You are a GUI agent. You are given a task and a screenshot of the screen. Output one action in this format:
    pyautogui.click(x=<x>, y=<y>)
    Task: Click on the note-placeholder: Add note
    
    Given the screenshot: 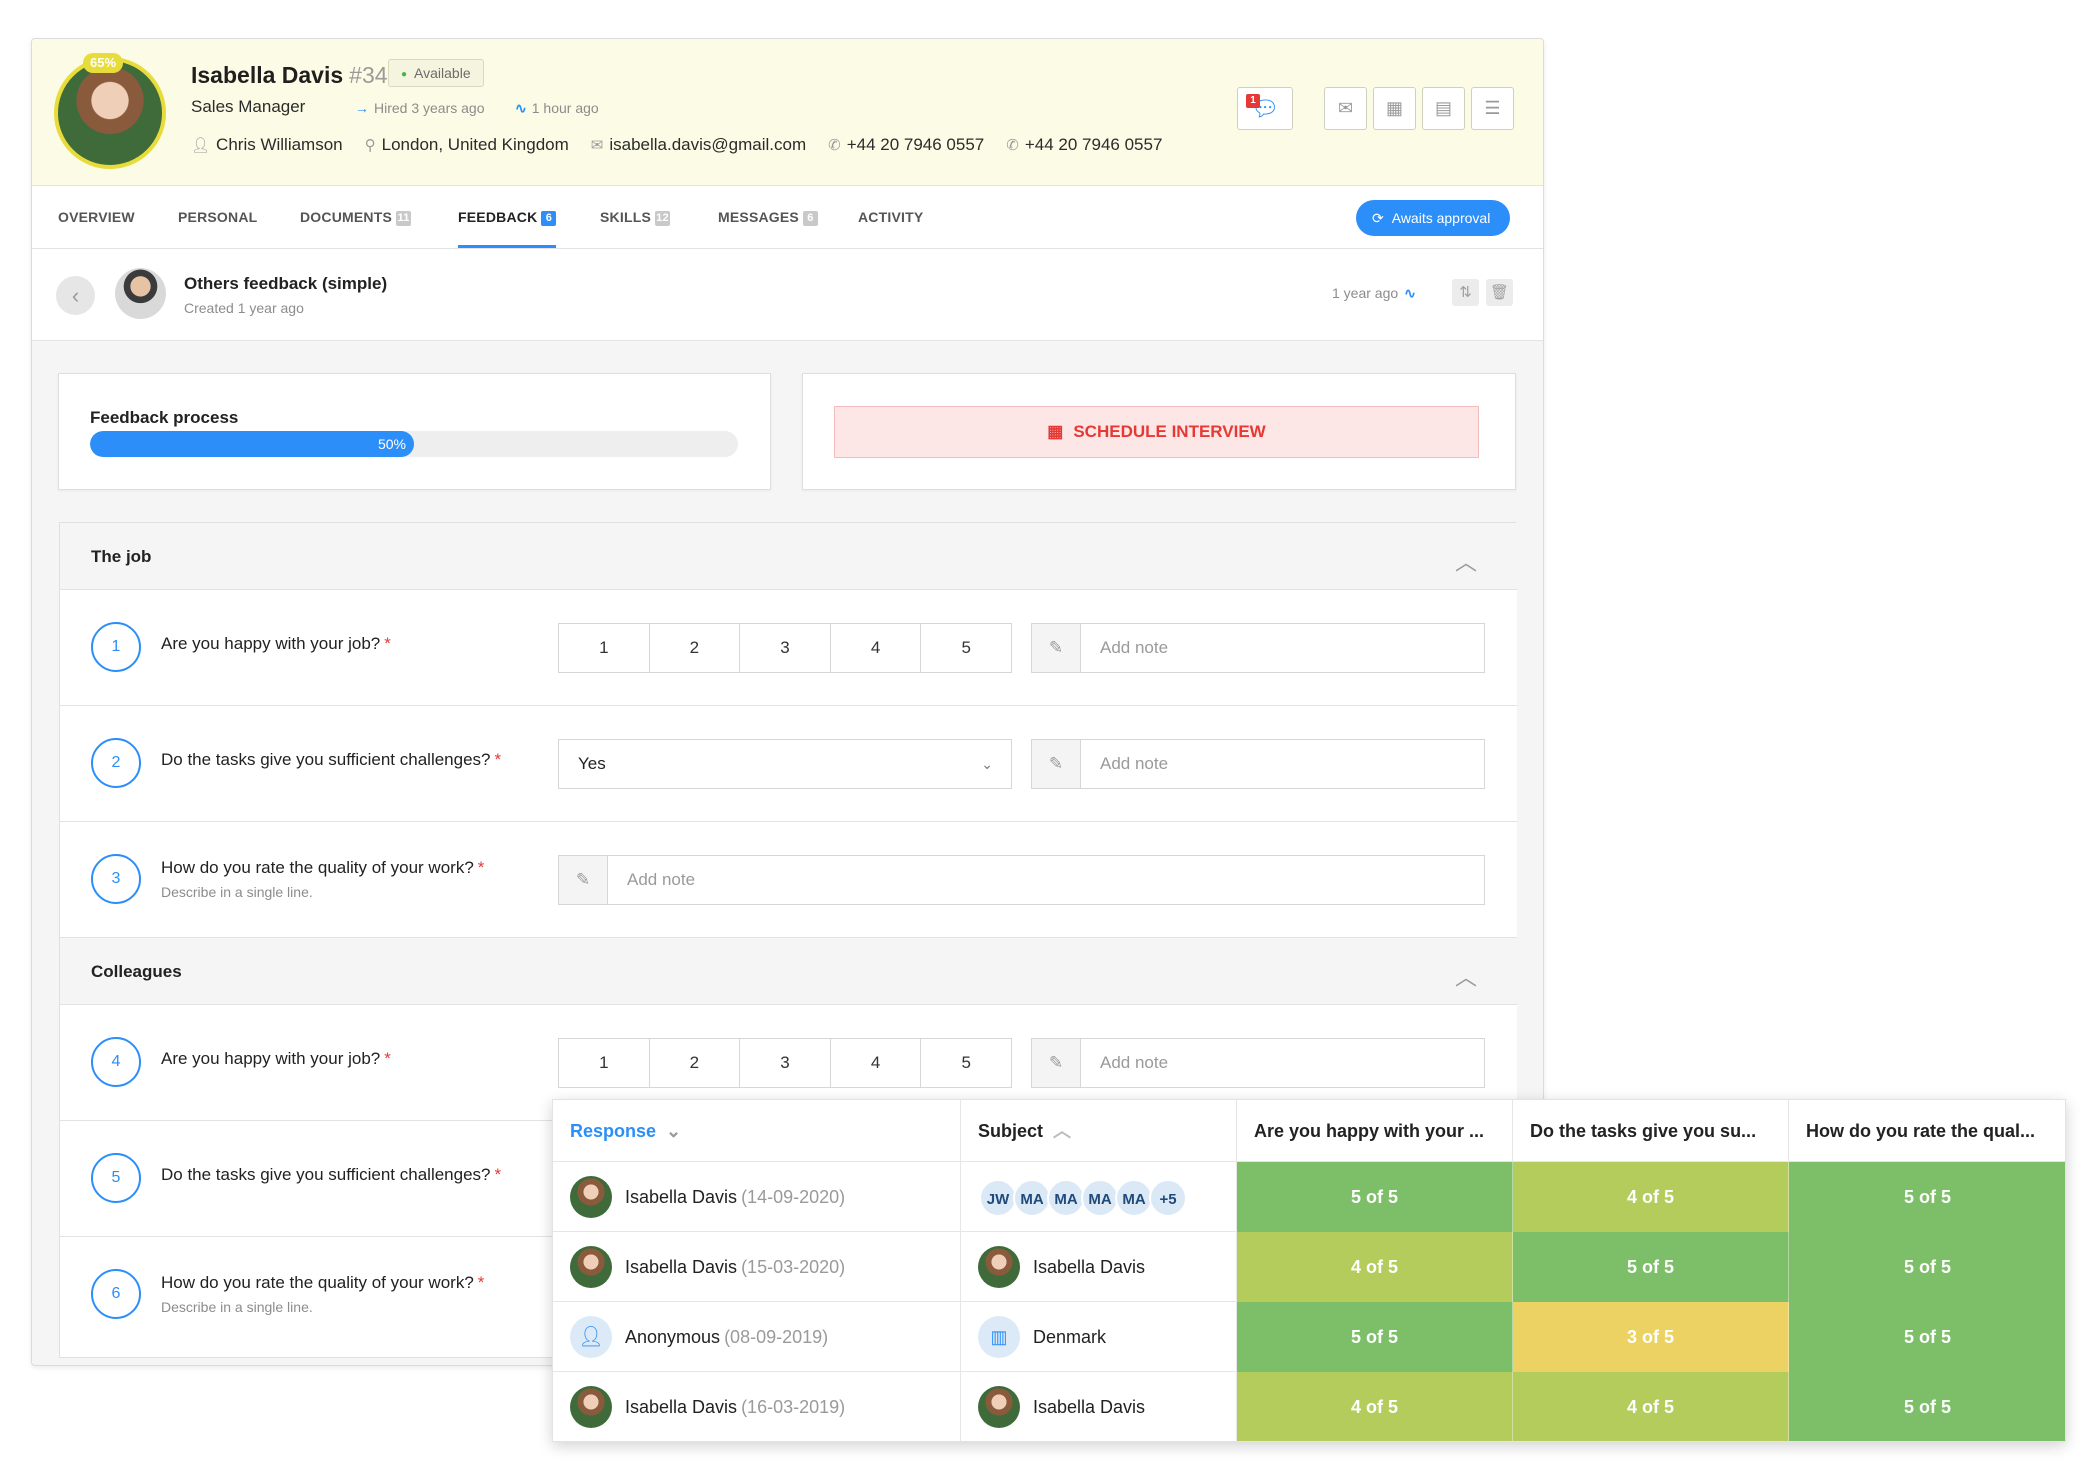 What is the action you would take?
    pyautogui.click(x=661, y=879)
    